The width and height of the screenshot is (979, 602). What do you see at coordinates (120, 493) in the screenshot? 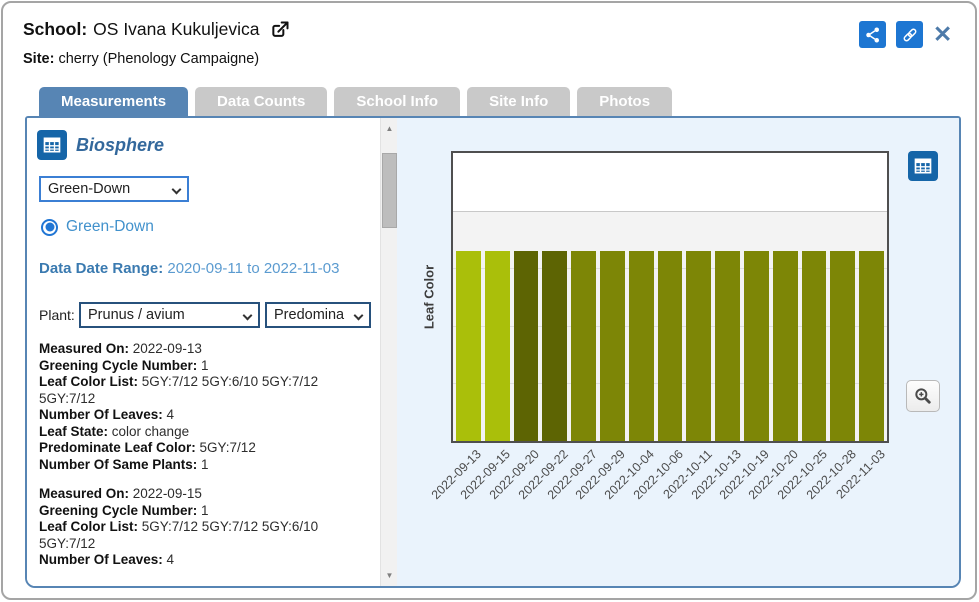
I see `record-field: Measured On: 2022-09-15` at bounding box center [120, 493].